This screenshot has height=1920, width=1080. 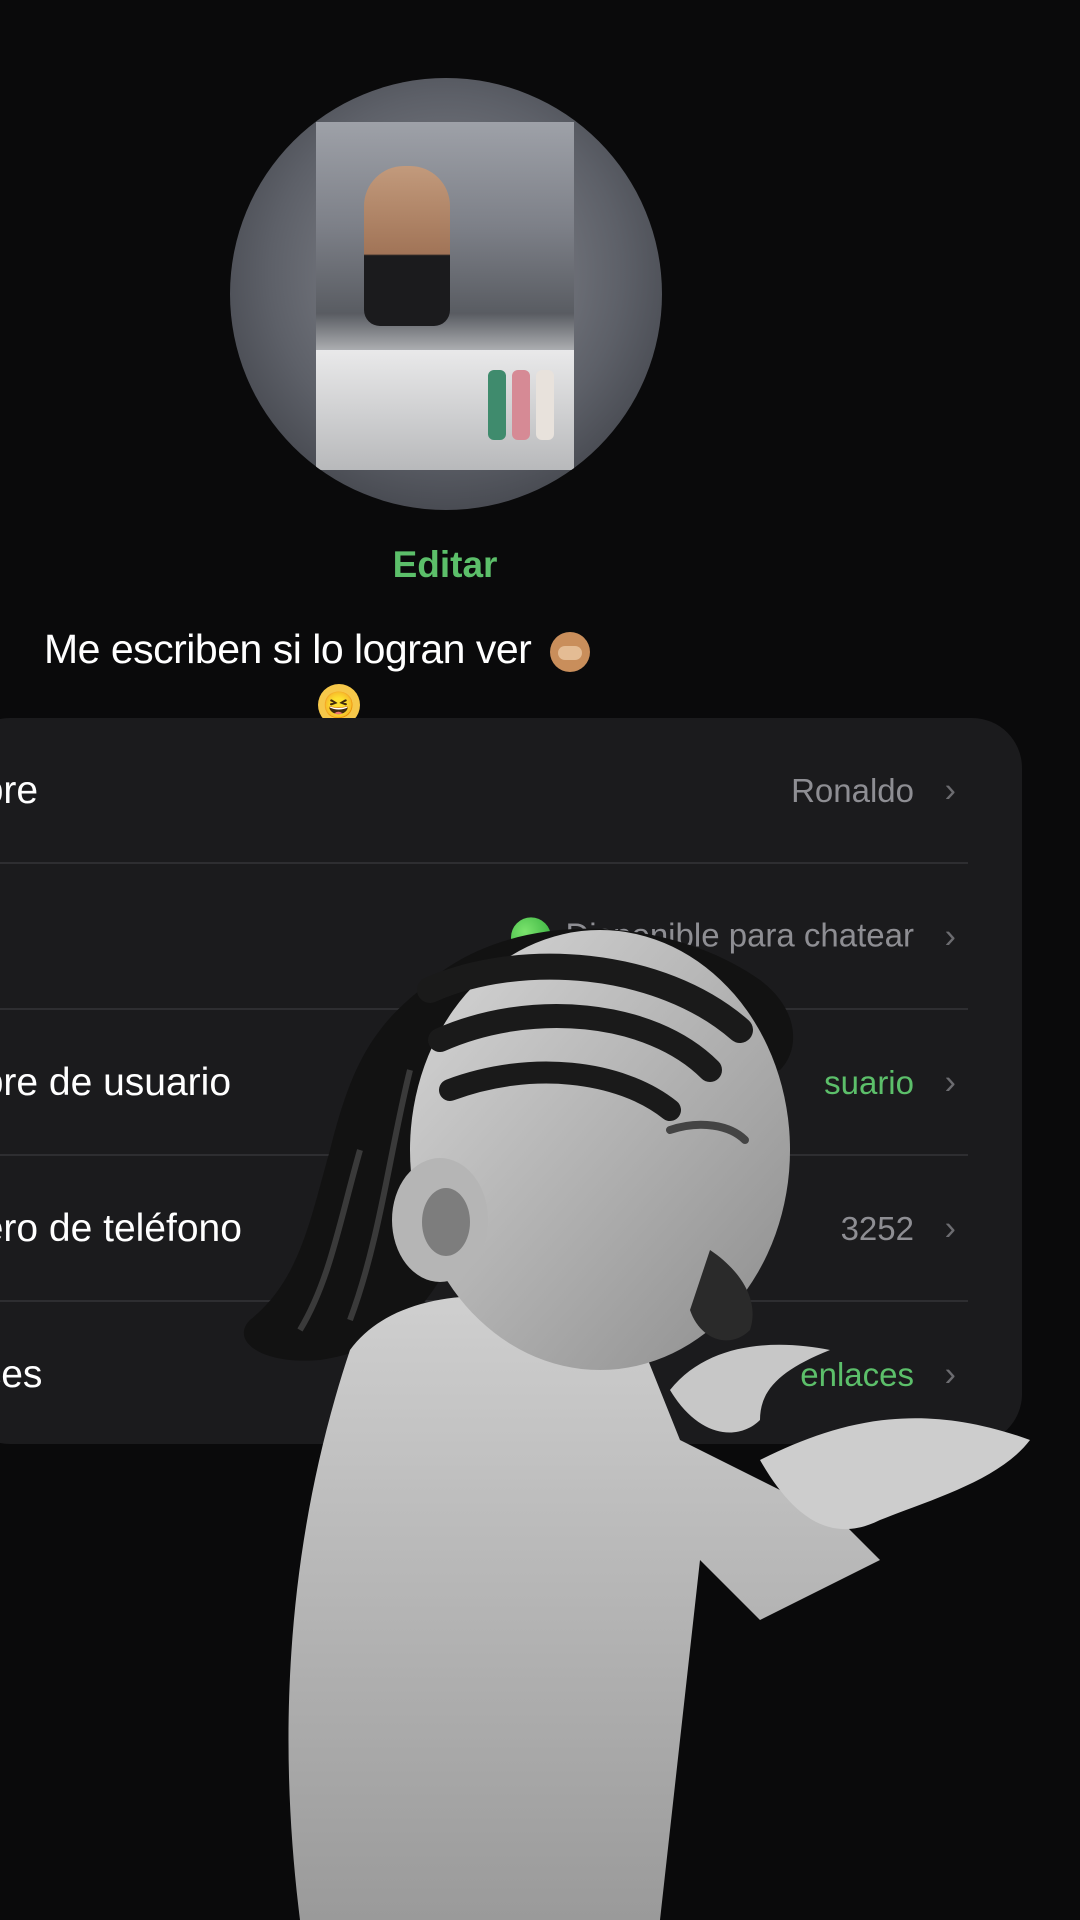 What do you see at coordinates (407, 246) in the screenshot?
I see `person-figure` at bounding box center [407, 246].